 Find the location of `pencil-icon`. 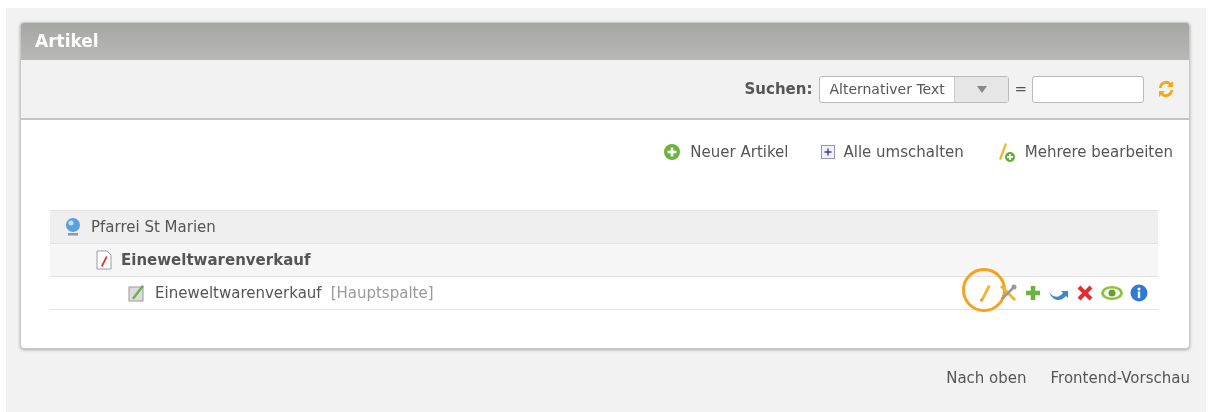

pencil-icon is located at coordinates (985, 293).